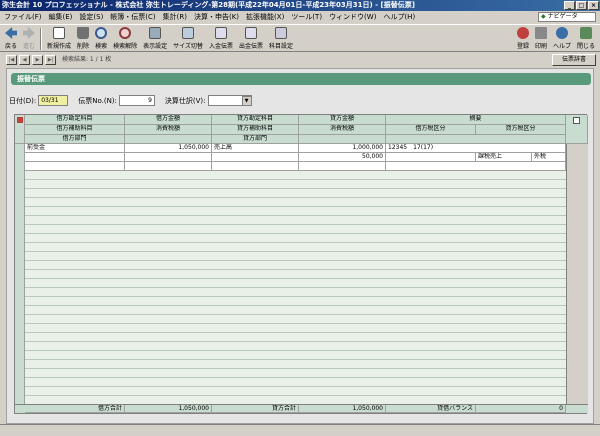 The height and width of the screenshot is (436, 600). Describe the element at coordinates (577, 129) in the screenshot. I see `grid-settings-icon` at that location.